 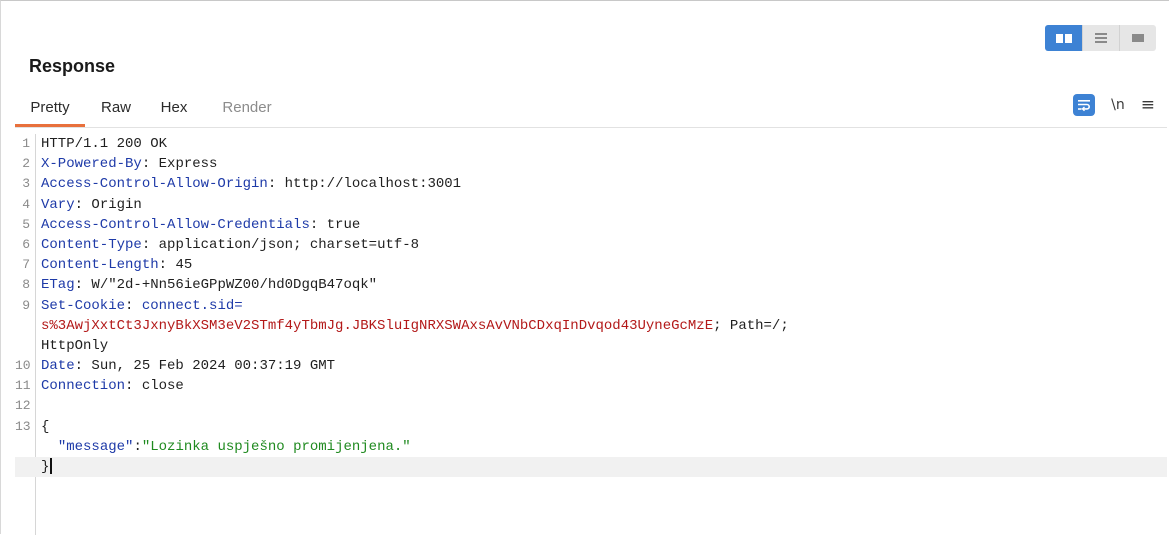 I want to click on rows-view-icon, so click(x=1100, y=38).